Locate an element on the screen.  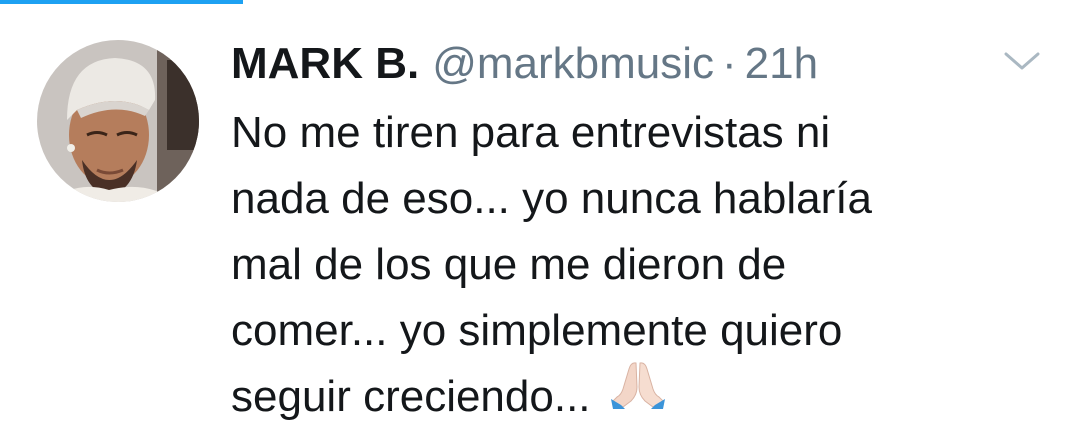
tweet-text-line: comer... yo simplemente quiero is located at coordinates (537, 330).